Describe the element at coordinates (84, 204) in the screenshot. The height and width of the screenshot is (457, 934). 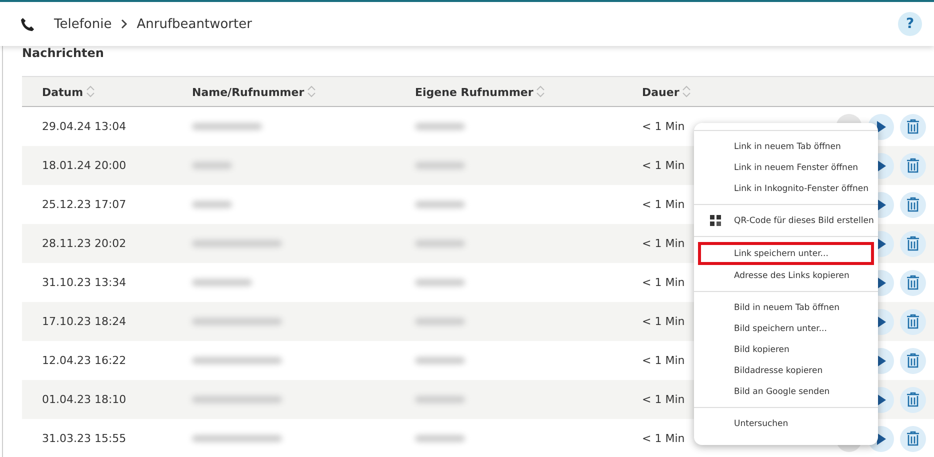
I see `date-cell: 25.12.23 17:07` at that location.